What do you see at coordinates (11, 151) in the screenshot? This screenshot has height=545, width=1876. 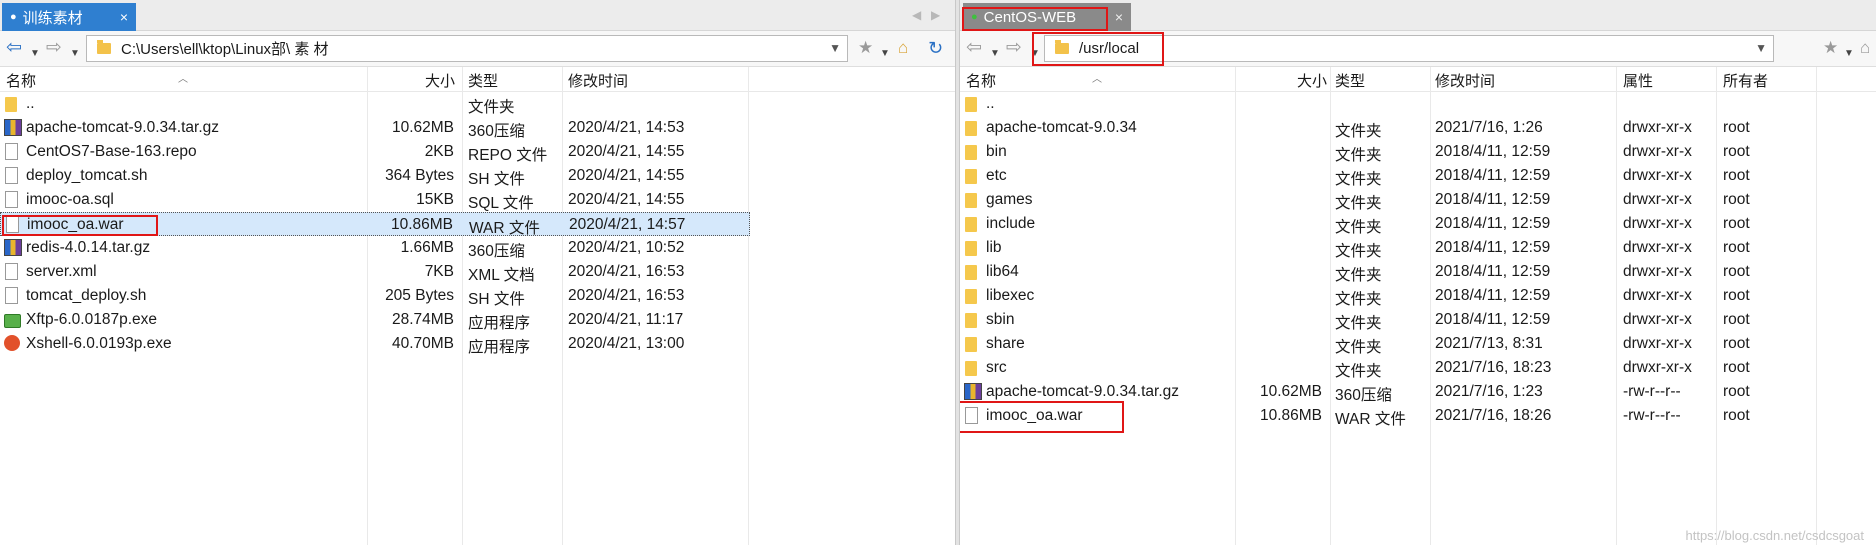 I see `document-icon` at bounding box center [11, 151].